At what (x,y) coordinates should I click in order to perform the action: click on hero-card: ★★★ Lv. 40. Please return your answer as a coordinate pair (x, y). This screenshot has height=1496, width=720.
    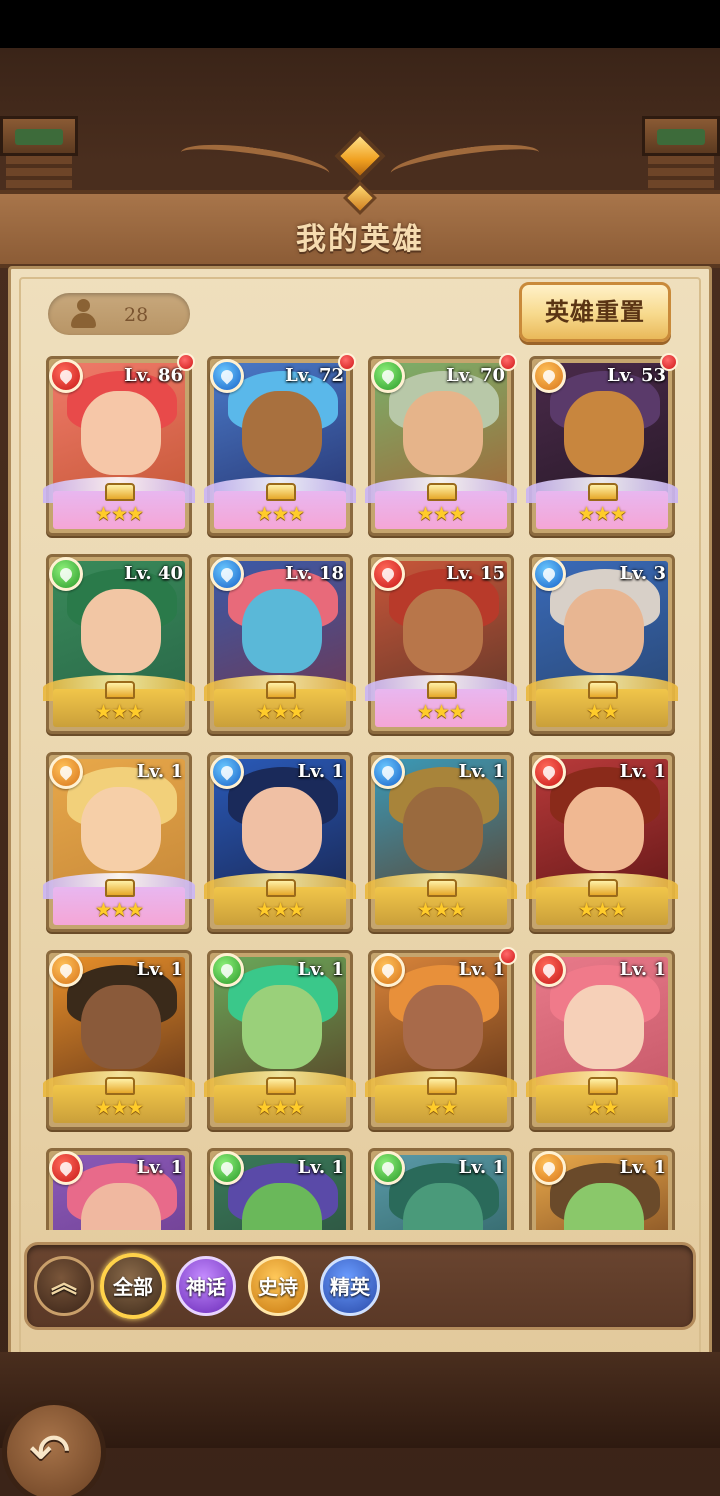
    Looking at the image, I should click on (119, 644).